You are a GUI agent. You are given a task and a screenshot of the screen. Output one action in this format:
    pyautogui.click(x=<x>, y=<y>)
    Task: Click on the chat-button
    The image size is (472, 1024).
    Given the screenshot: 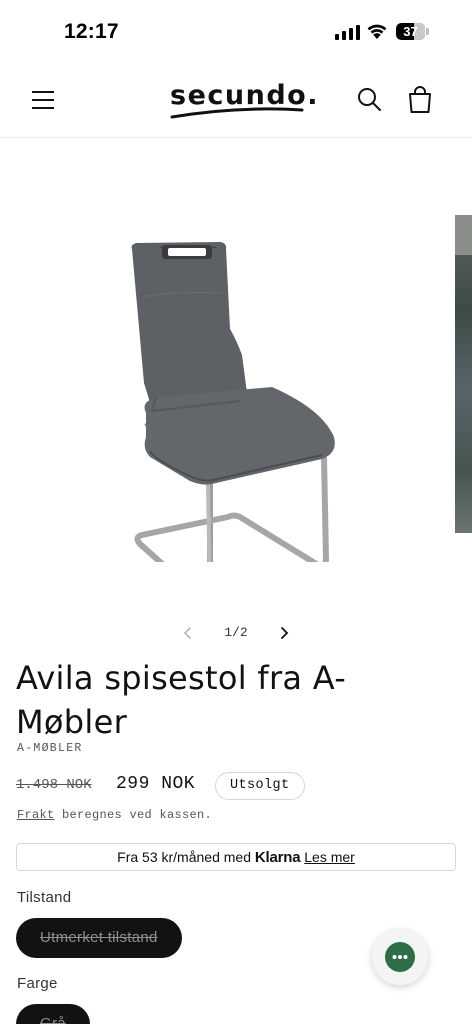 What is the action you would take?
    pyautogui.click(x=400, y=957)
    